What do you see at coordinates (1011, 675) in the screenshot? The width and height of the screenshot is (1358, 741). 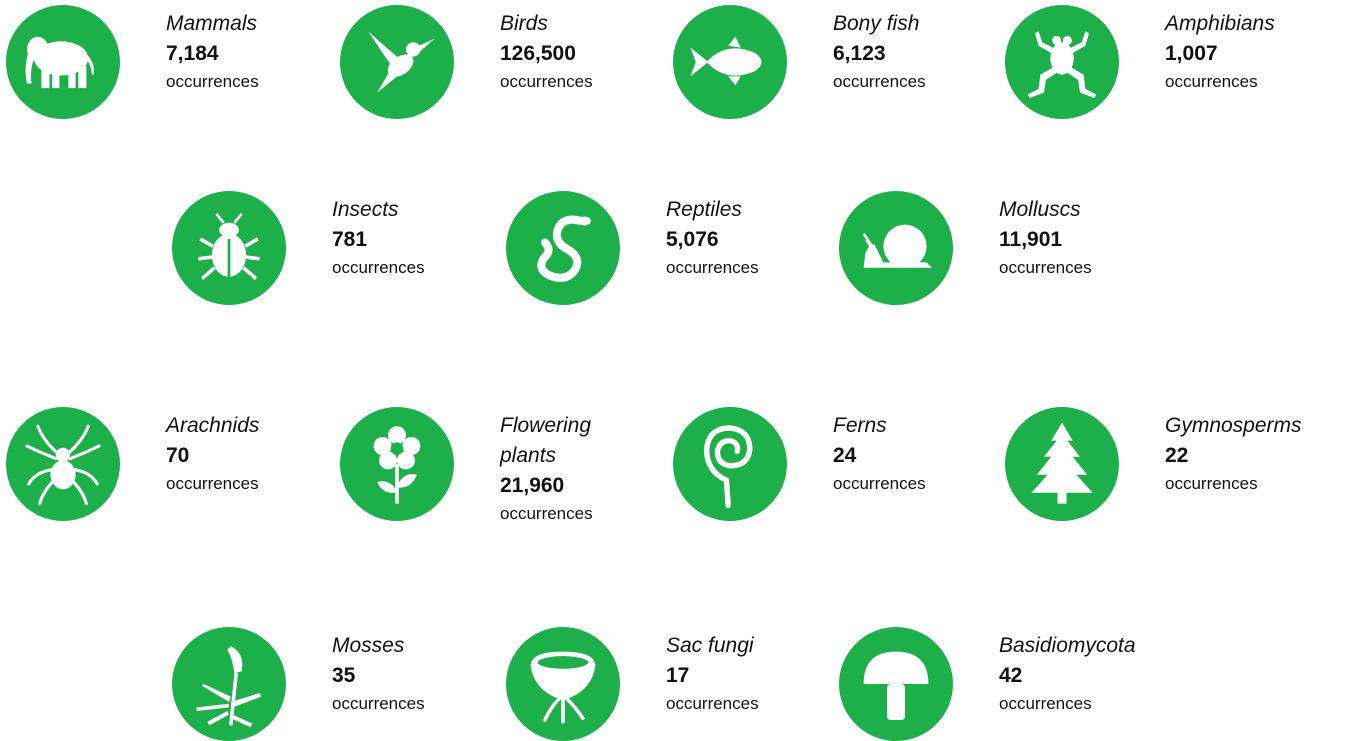 I see `occurrence-count: 42` at bounding box center [1011, 675].